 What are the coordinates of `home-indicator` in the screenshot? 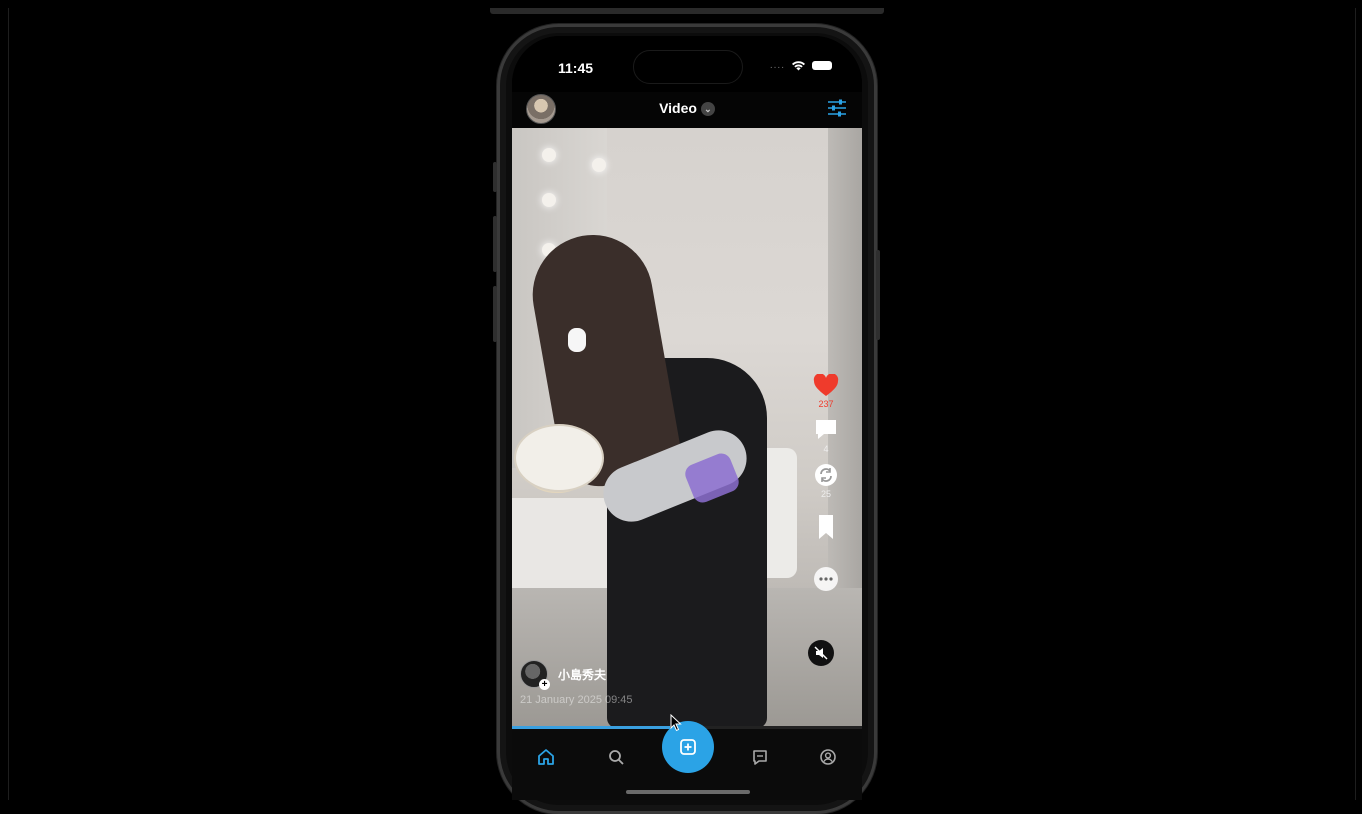 It's located at (688, 792).